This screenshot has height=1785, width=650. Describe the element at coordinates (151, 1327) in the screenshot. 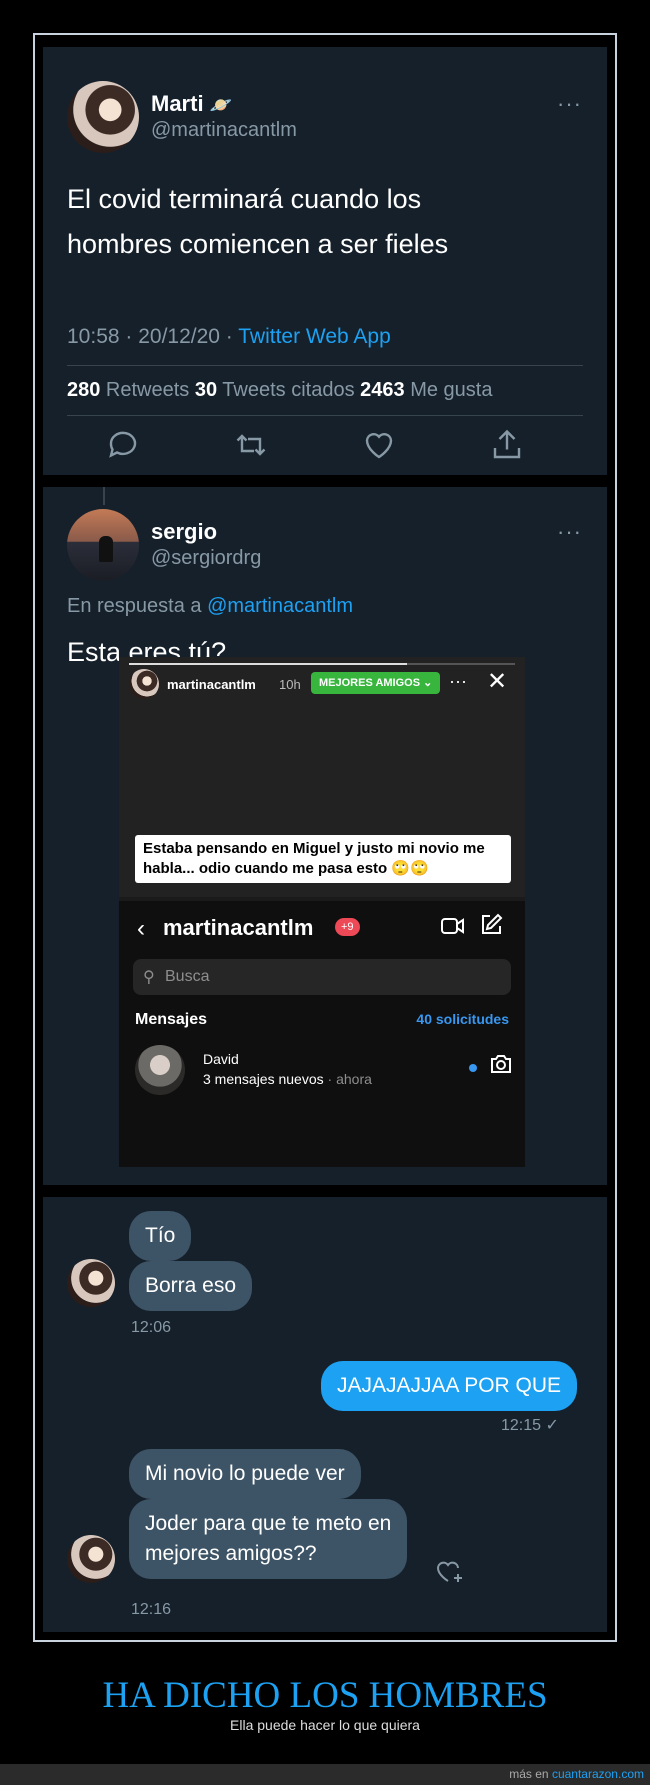

I see `message-time: 12:06` at that location.